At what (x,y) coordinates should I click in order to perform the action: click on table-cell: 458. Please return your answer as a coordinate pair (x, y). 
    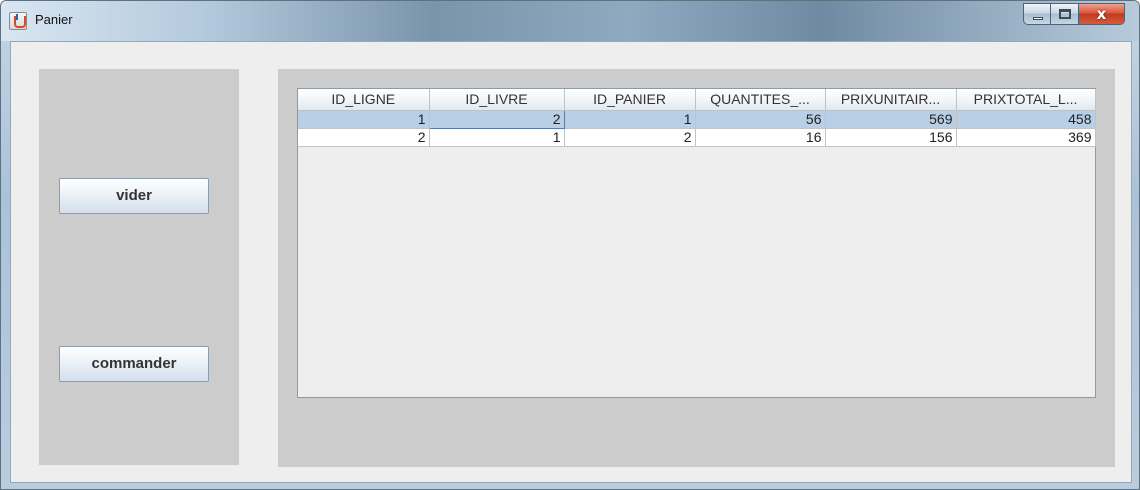
    Looking at the image, I should click on (1026, 119).